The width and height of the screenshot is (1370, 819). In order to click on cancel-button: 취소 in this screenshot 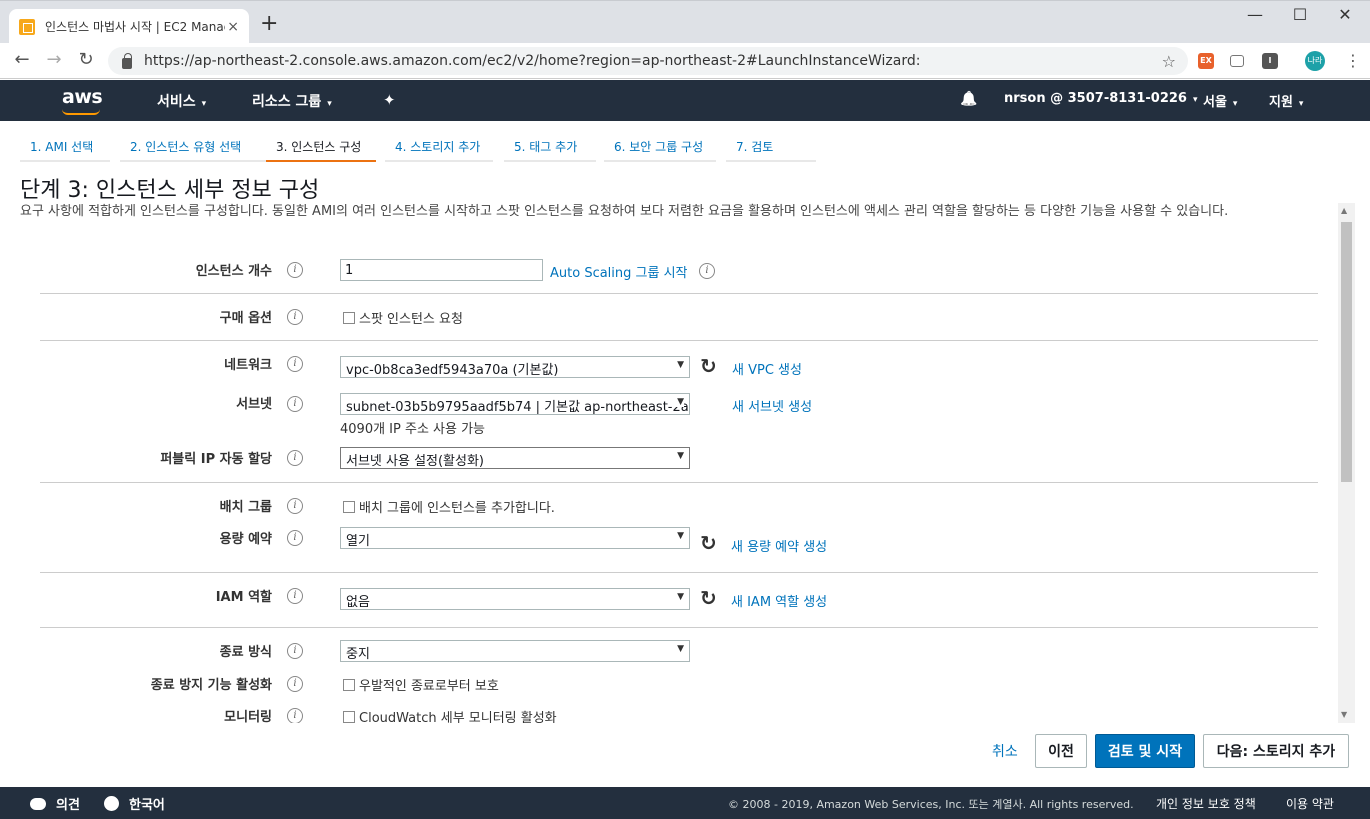, I will do `click(1005, 751)`.